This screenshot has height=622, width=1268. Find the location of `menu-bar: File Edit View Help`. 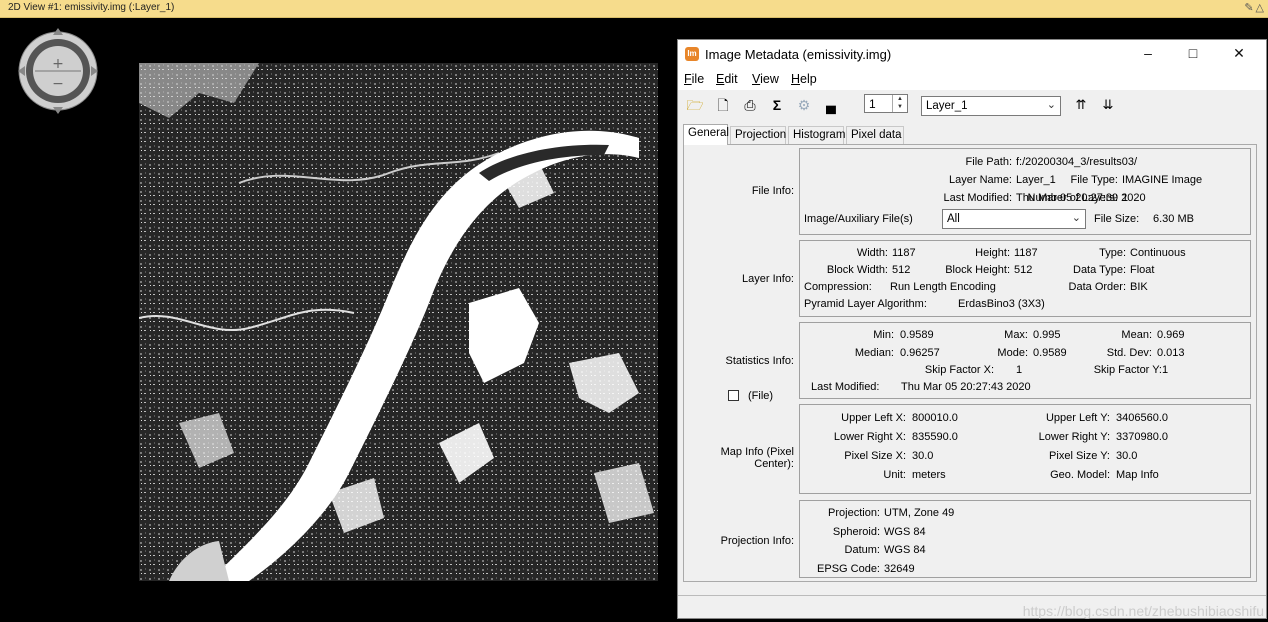

menu-bar: File Edit View Help is located at coordinates (972, 80).